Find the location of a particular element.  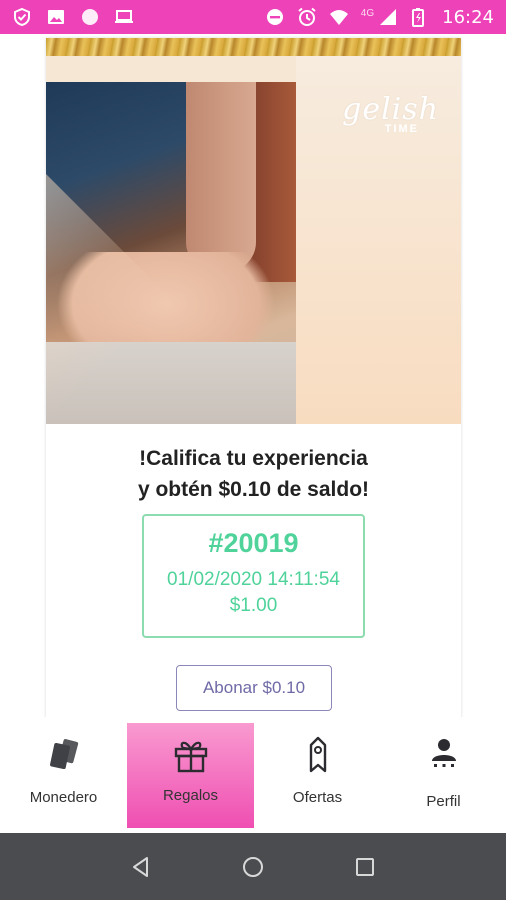

shield-icon is located at coordinates (22, 17).